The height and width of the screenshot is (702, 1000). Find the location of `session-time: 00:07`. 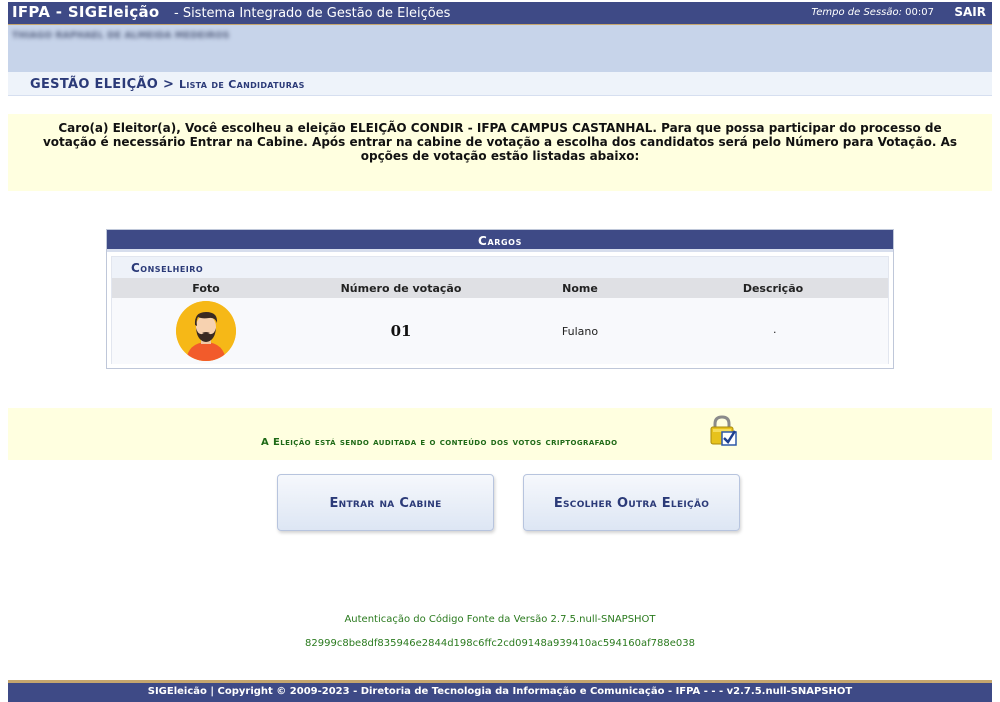

session-time: 00:07 is located at coordinates (919, 12).